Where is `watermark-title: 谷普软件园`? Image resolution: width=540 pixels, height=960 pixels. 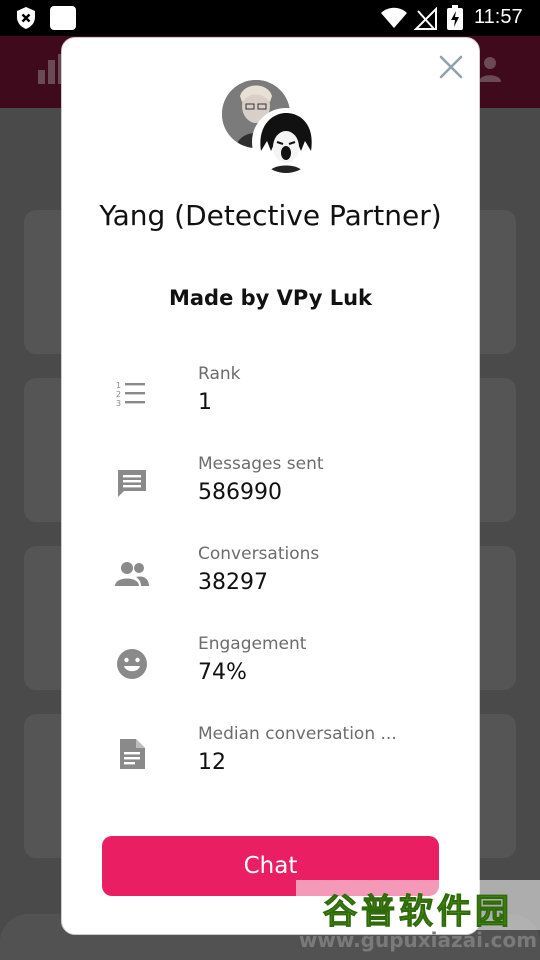 watermark-title: 谷普软件园 is located at coordinates (418, 912).